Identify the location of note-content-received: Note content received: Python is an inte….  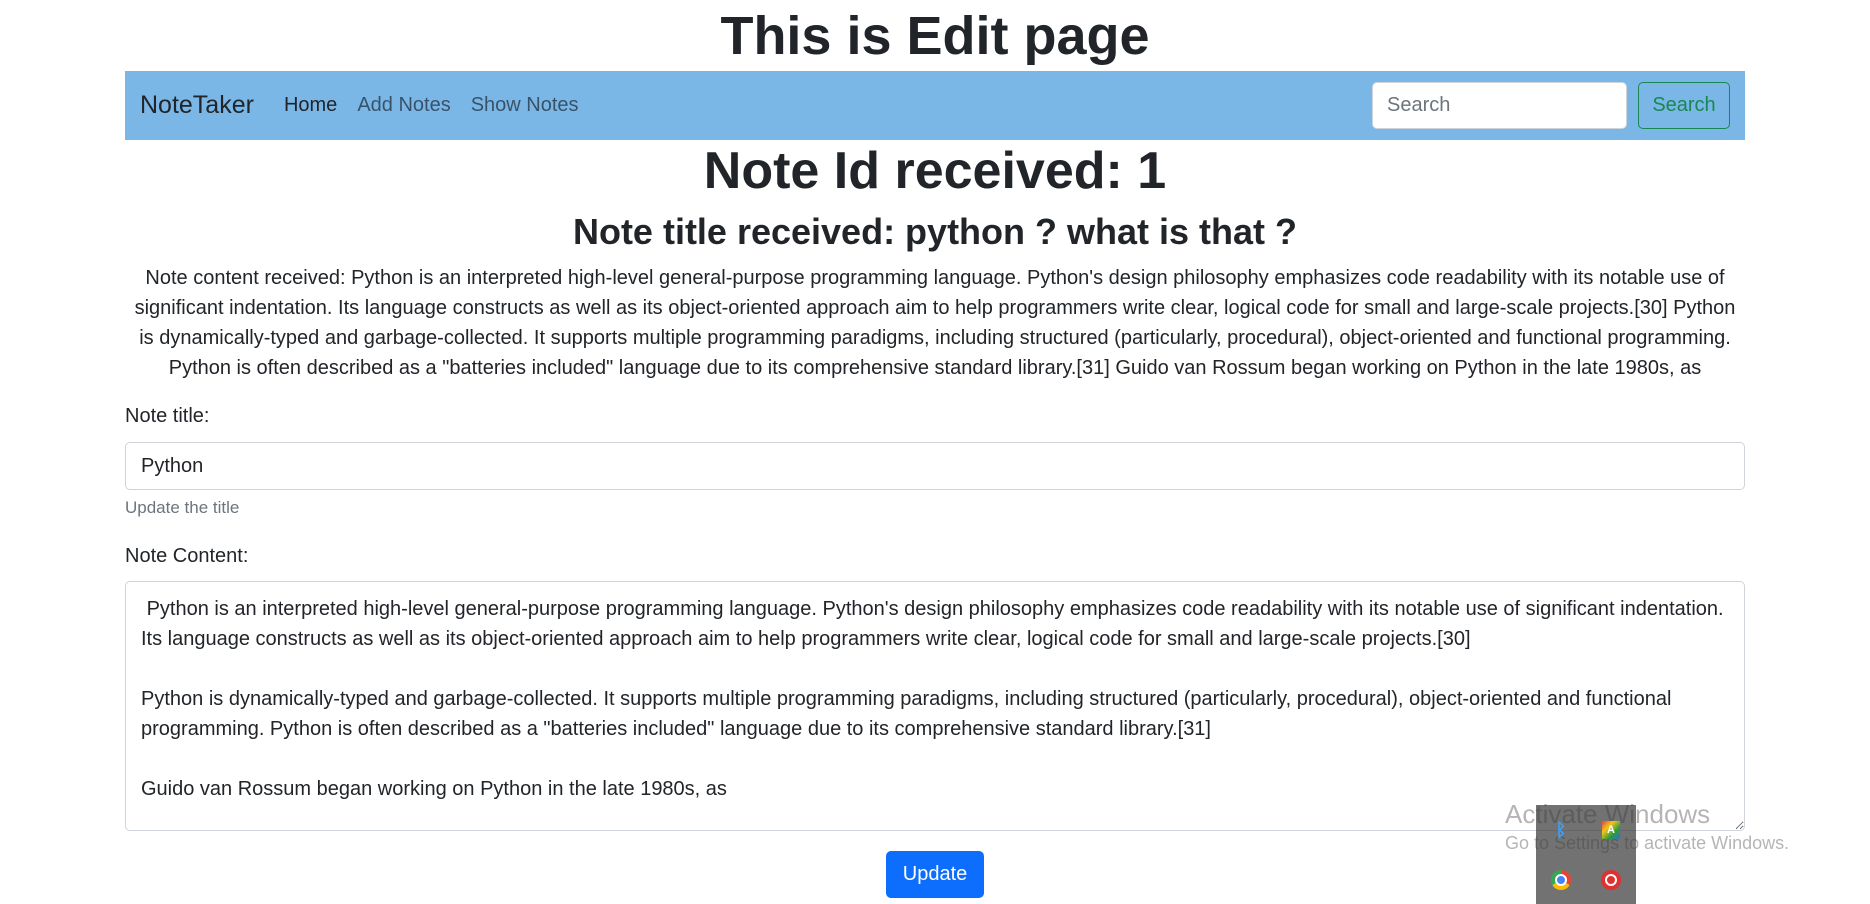
(935, 323).